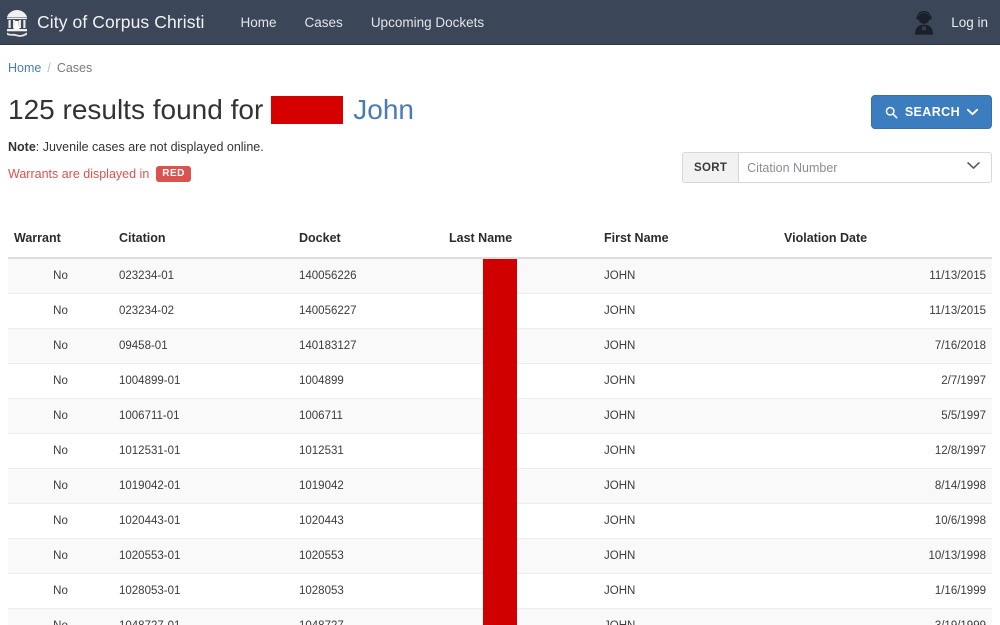 This screenshot has height=625, width=1000. Describe the element at coordinates (500, 62) in the screenshot. I see `breadcrumb: Home / Cases` at that location.